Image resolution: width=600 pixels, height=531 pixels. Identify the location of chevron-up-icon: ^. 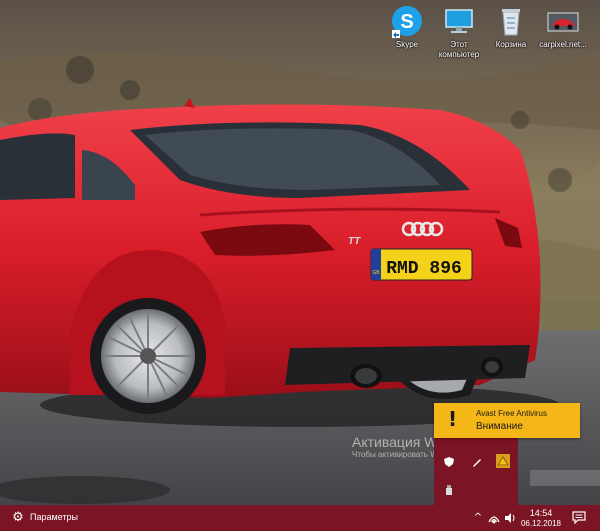
(478, 518).